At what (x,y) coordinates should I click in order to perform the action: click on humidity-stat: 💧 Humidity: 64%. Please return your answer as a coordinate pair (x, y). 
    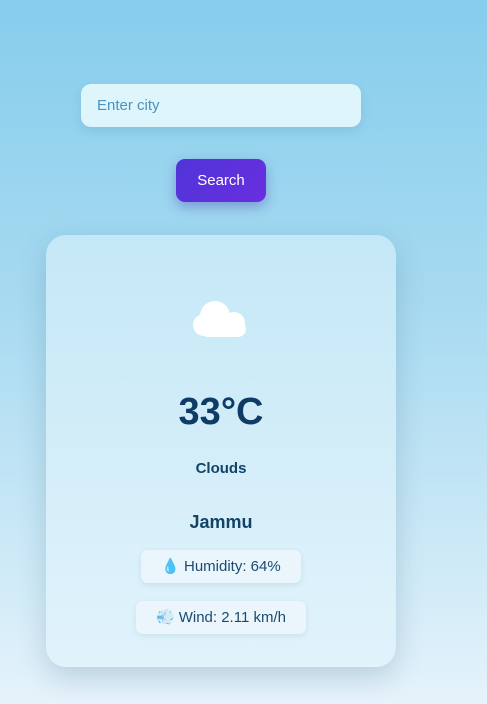
    Looking at the image, I should click on (221, 566).